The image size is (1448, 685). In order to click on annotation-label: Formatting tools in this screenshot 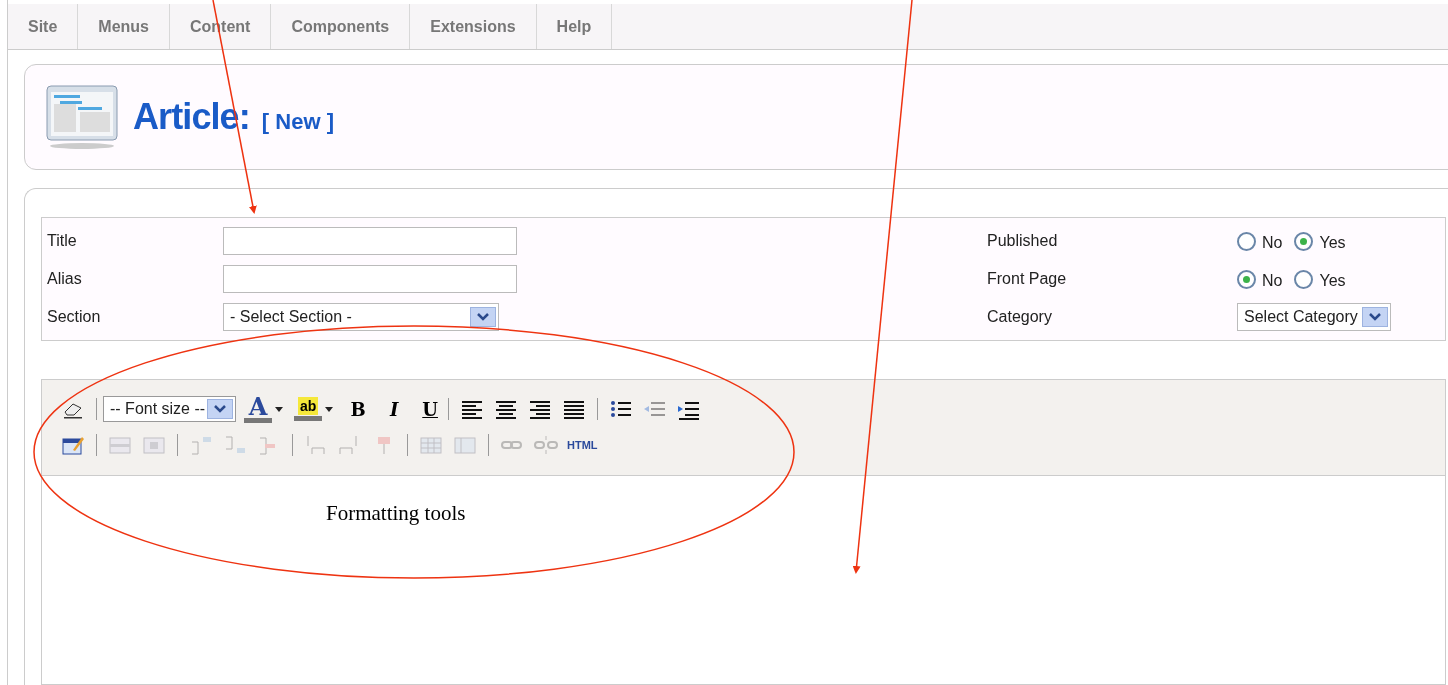, I will do `click(396, 513)`.